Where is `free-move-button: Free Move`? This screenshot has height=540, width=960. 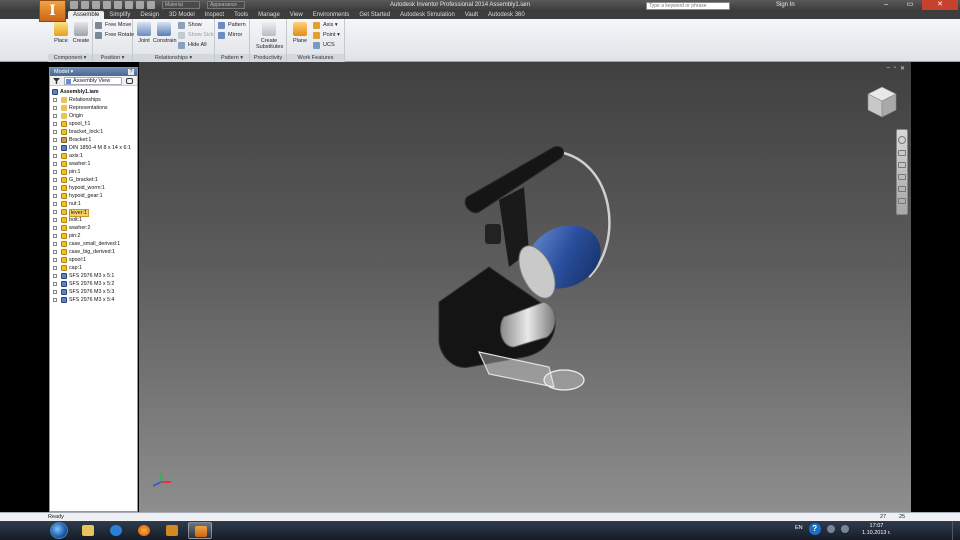
free-move-button: Free Move is located at coordinates (113, 25).